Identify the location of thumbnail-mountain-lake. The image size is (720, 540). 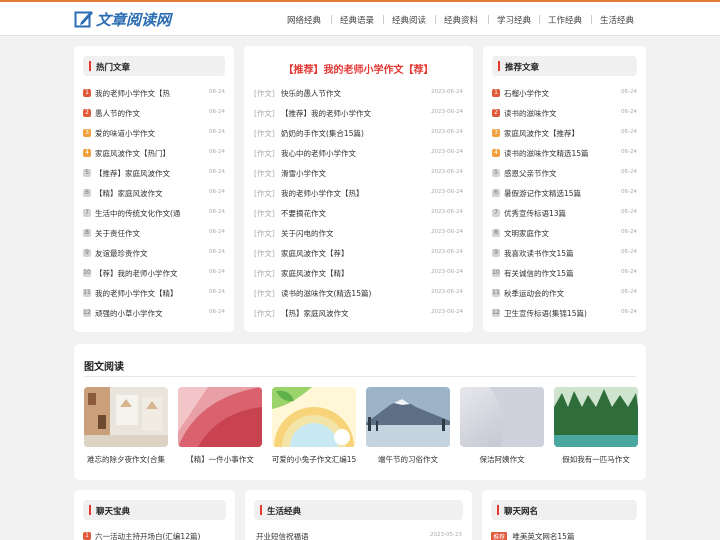
(408, 417).